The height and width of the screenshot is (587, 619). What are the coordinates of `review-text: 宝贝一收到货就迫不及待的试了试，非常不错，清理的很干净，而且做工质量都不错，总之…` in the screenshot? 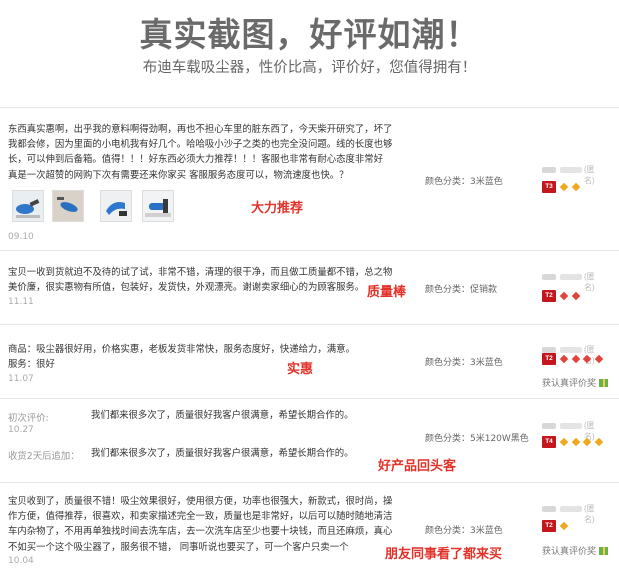 It's located at (200, 280).